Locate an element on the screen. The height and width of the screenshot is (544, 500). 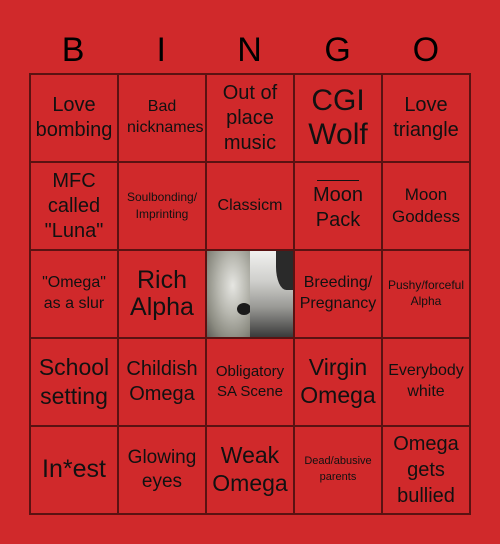
header-letter-n: N is located at coordinates (249, 50).